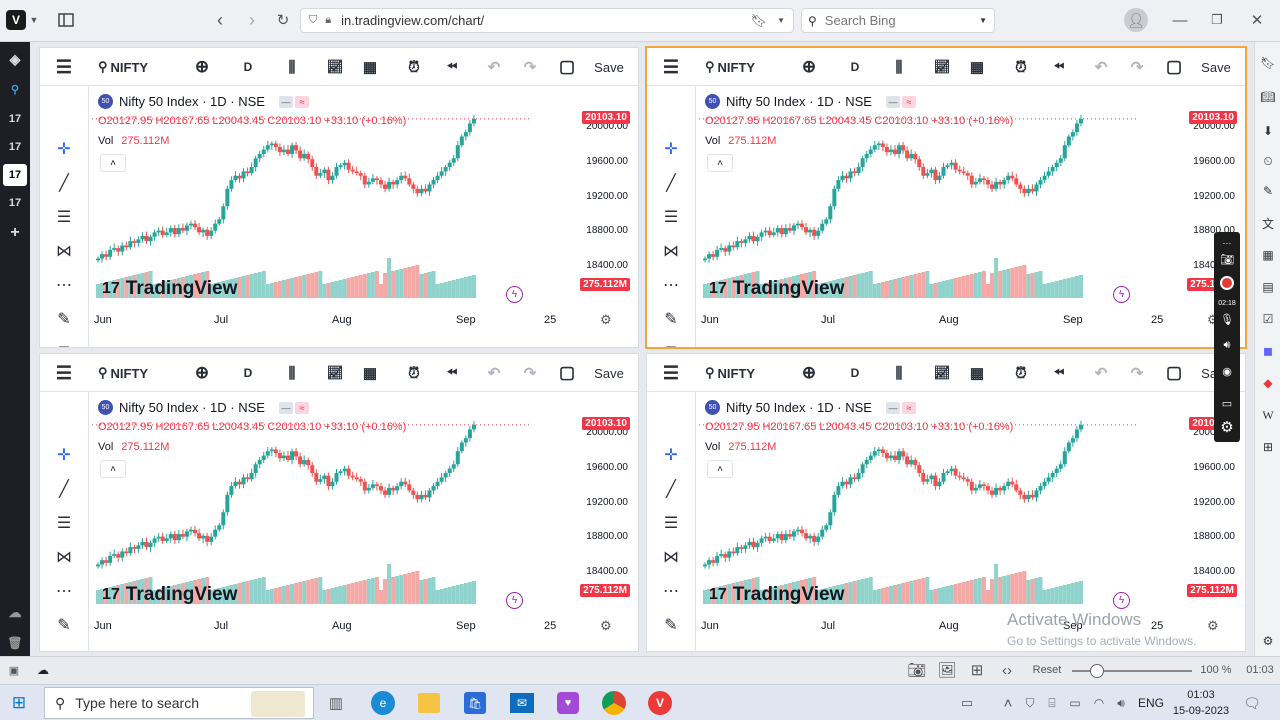 The width and height of the screenshot is (1280, 720). I want to click on add-panel-icon: +, so click(15, 233).